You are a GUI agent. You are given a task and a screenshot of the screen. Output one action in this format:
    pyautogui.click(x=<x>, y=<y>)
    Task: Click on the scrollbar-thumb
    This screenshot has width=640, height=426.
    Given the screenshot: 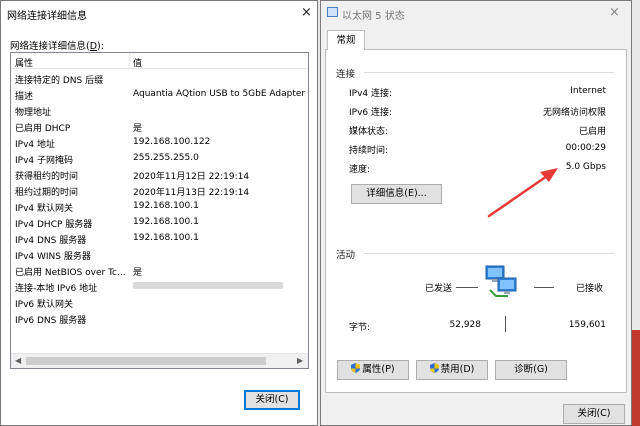 What is the action you would take?
    pyautogui.click(x=146, y=361)
    